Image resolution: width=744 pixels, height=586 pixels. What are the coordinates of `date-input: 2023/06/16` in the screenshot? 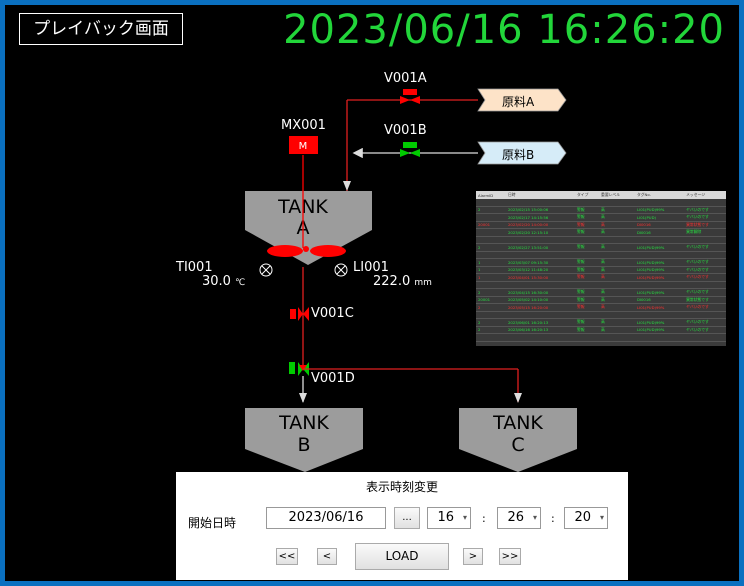 It's located at (326, 518).